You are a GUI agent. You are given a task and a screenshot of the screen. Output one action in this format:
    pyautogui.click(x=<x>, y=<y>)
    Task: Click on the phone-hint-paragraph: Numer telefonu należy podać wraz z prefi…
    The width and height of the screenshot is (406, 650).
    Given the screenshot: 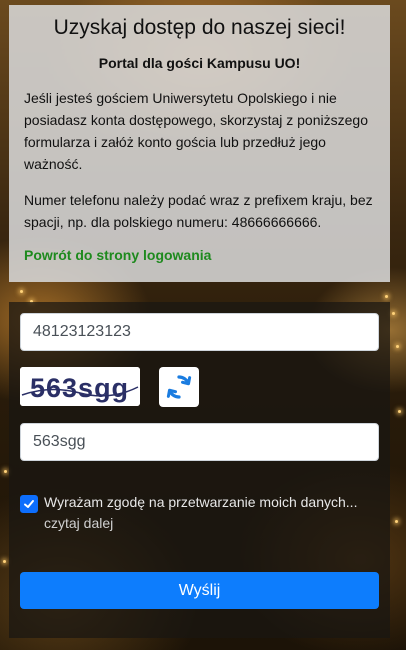 What is the action you would take?
    pyautogui.click(x=198, y=211)
    